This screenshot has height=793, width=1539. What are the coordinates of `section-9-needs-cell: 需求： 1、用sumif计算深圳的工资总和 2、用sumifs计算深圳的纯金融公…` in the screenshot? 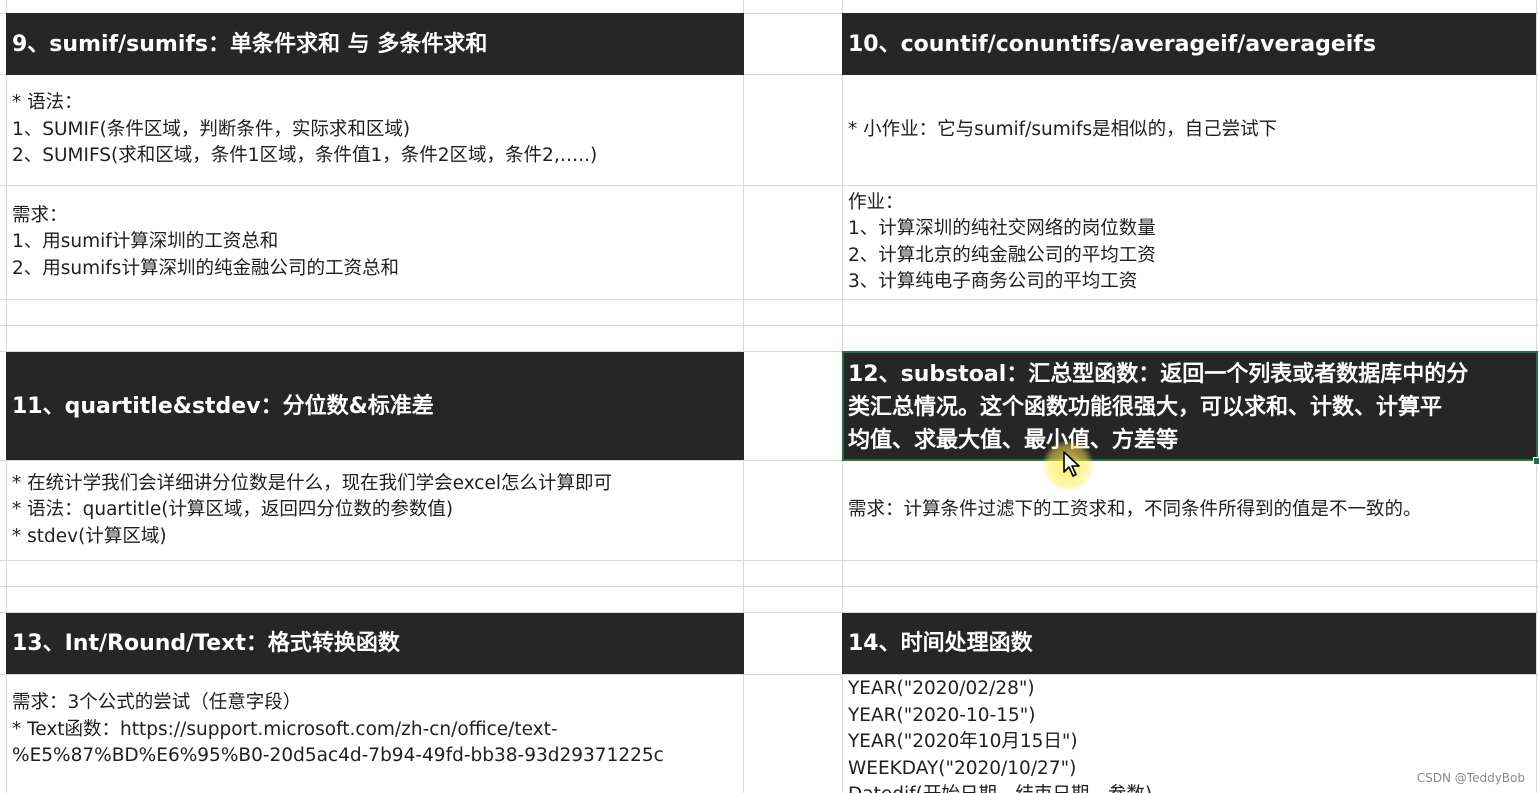 It's located at (374, 242).